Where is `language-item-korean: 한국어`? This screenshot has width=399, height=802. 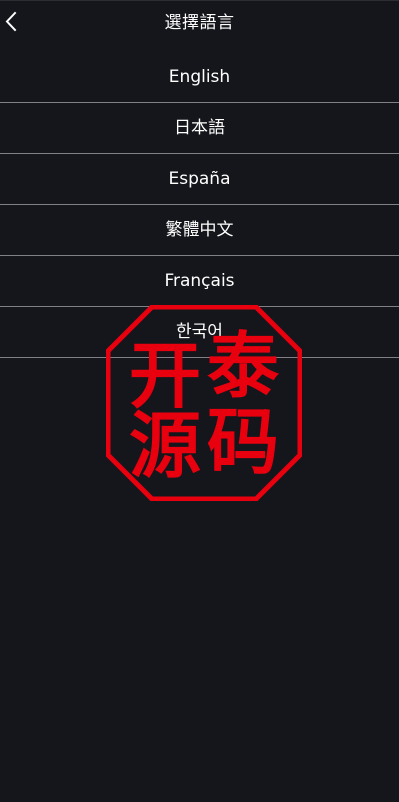
language-item-korean: 한국어 is located at coordinates (199, 332).